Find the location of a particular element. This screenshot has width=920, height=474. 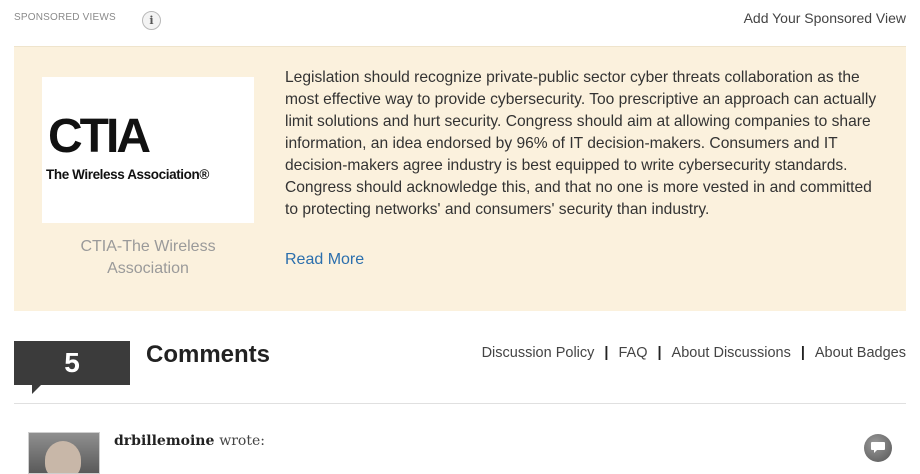

discussion-policy-link: Discussion Policy is located at coordinates (538, 353).